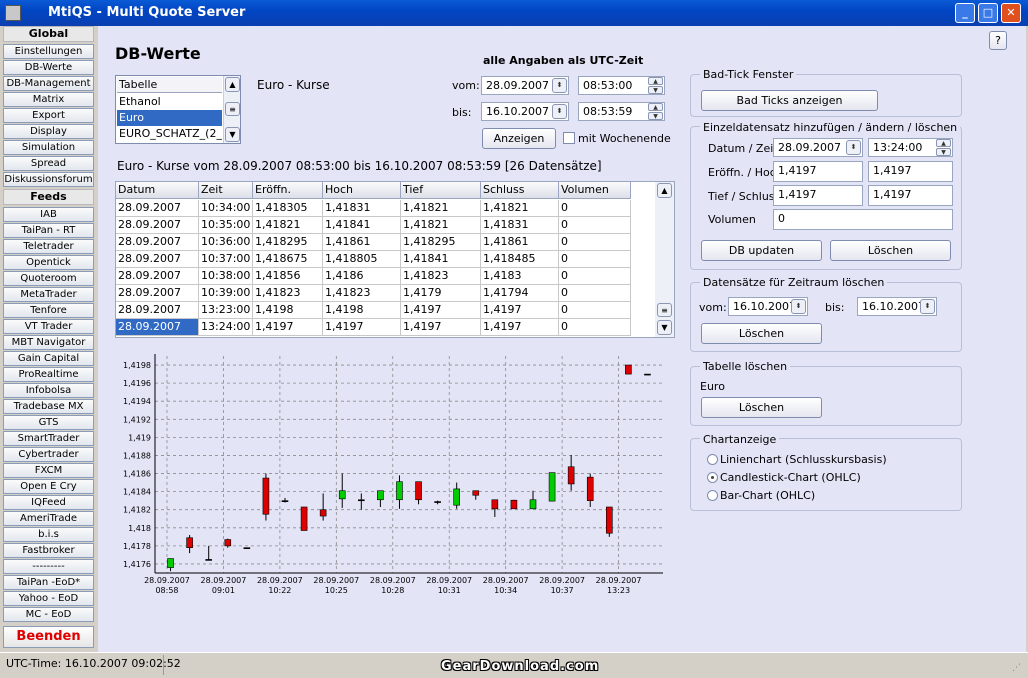  What do you see at coordinates (525, 85) in the screenshot?
I see `from-date-field: 28.09.2007 ⬍` at bounding box center [525, 85].